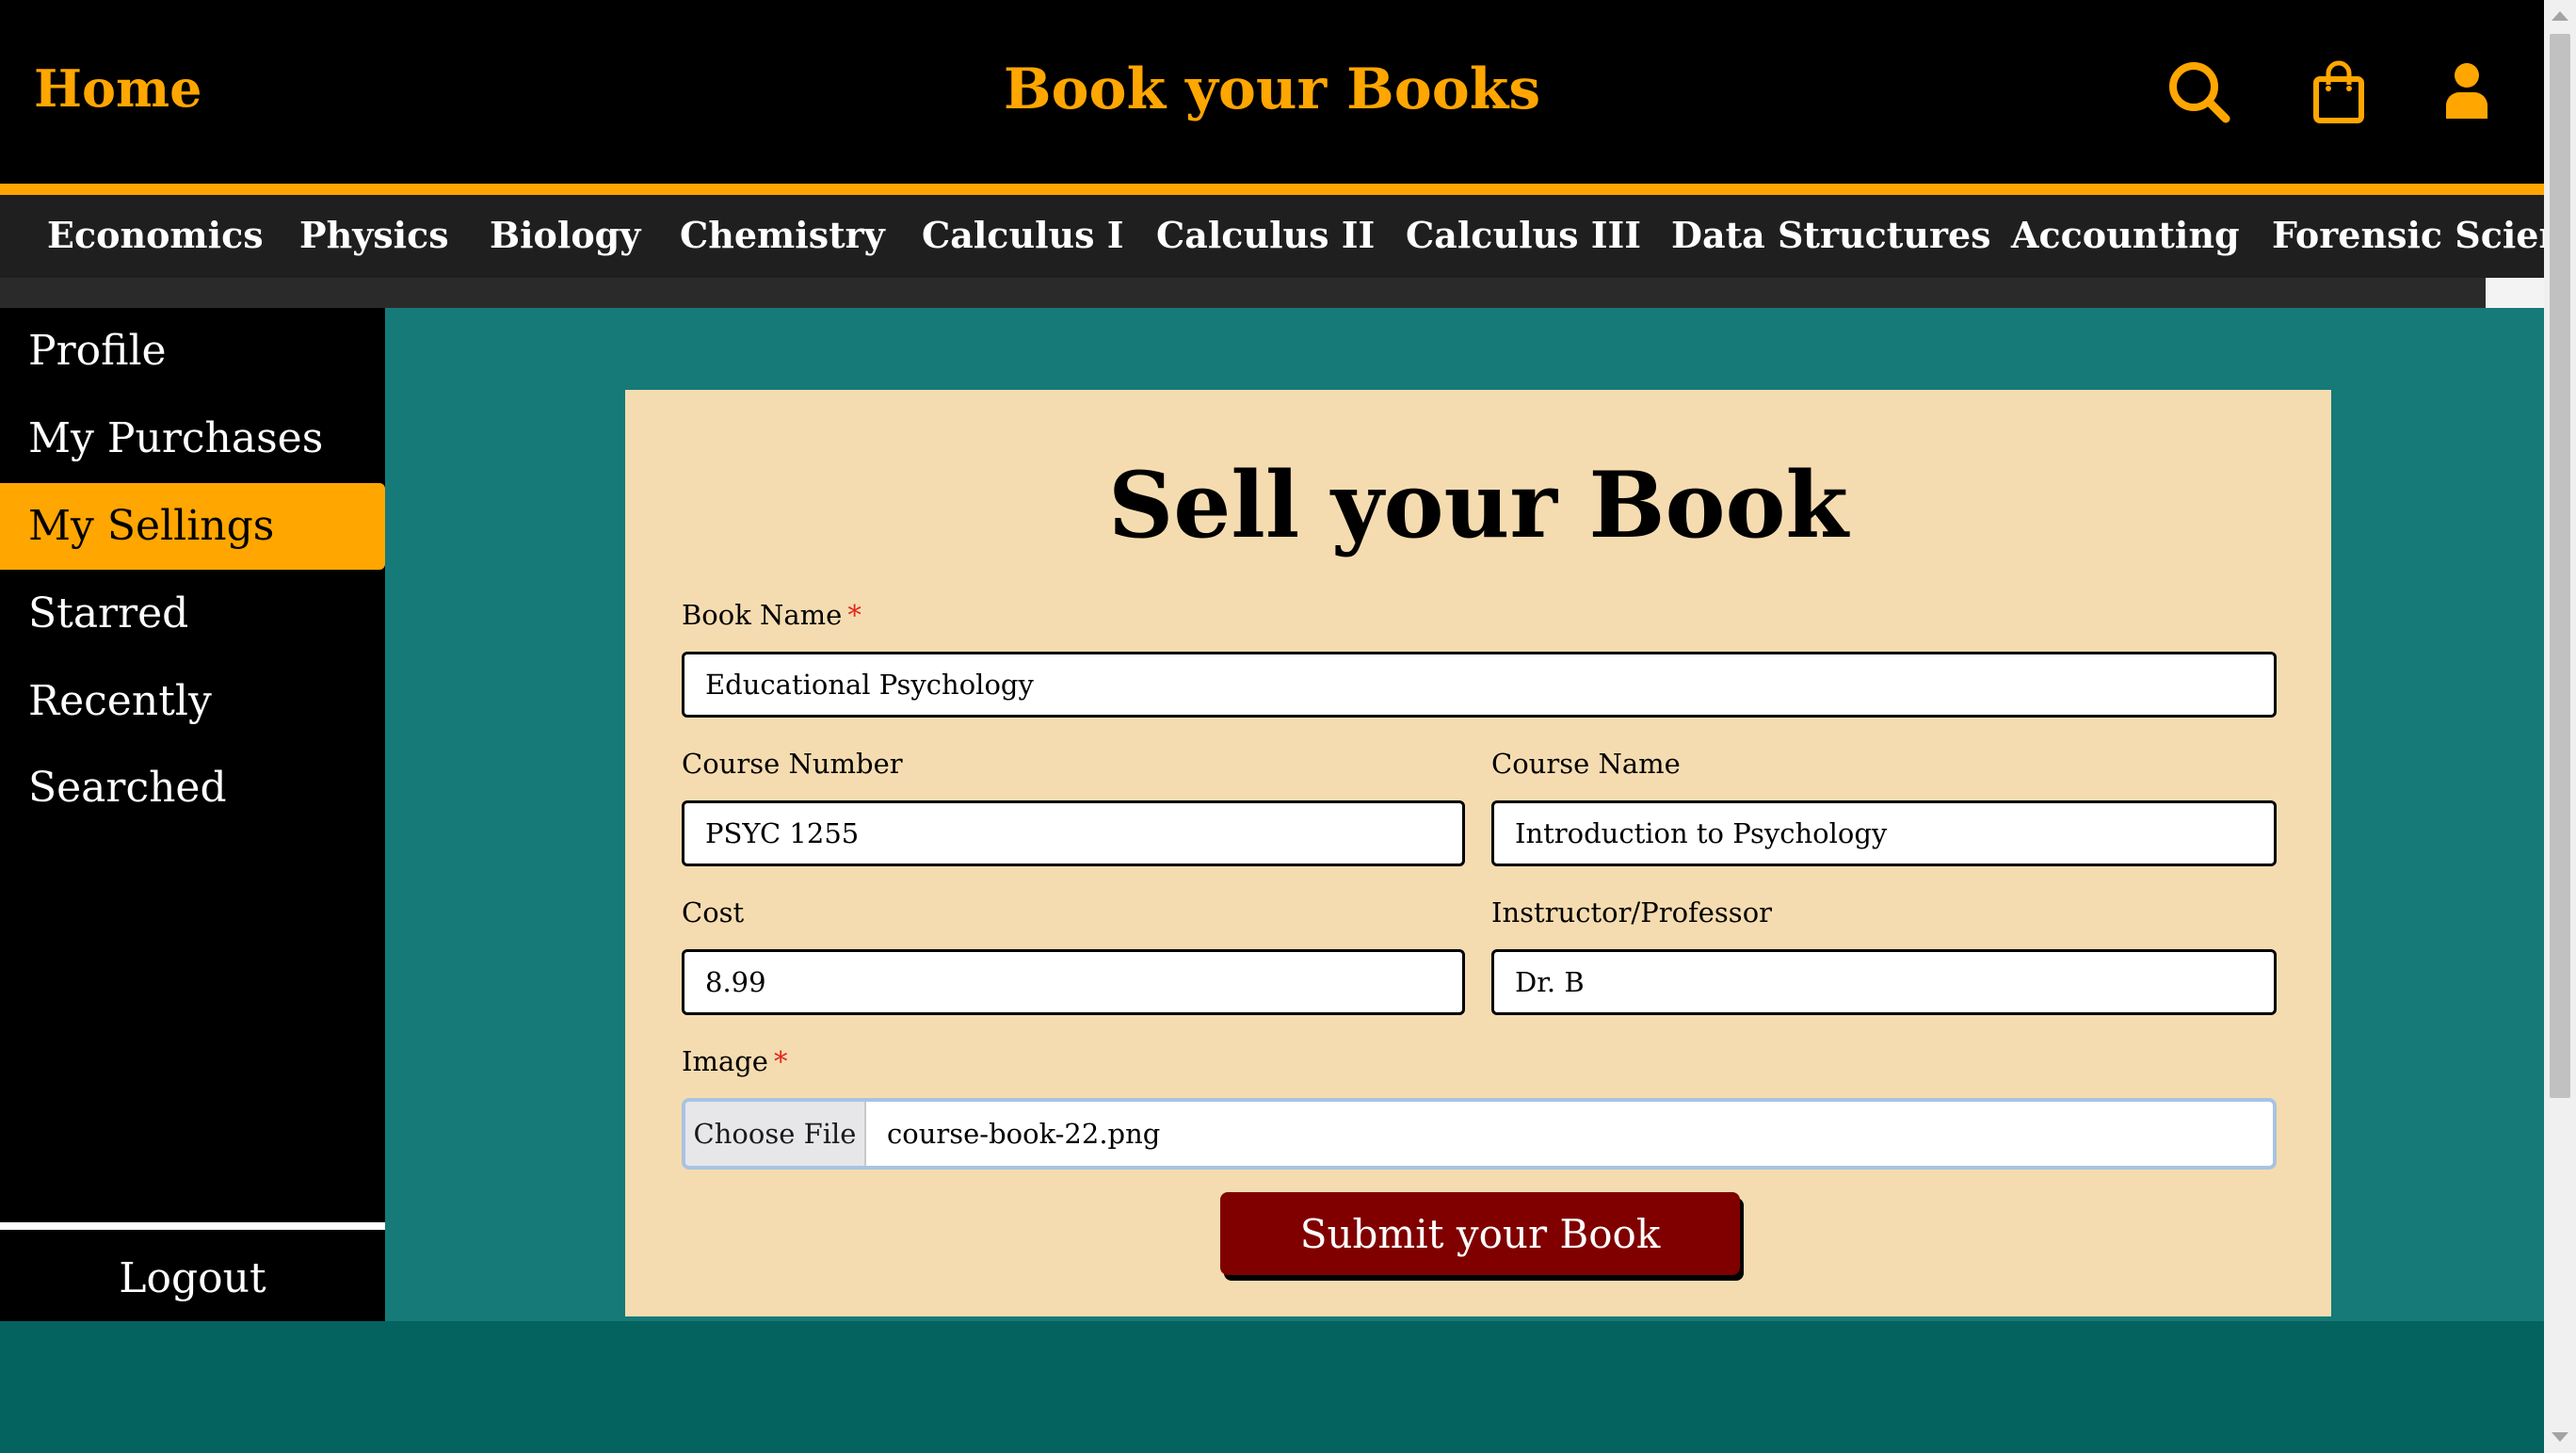 The height and width of the screenshot is (1453, 2576). Describe the element at coordinates (192, 1279) in the screenshot. I see `logout-button: Logout` at that location.